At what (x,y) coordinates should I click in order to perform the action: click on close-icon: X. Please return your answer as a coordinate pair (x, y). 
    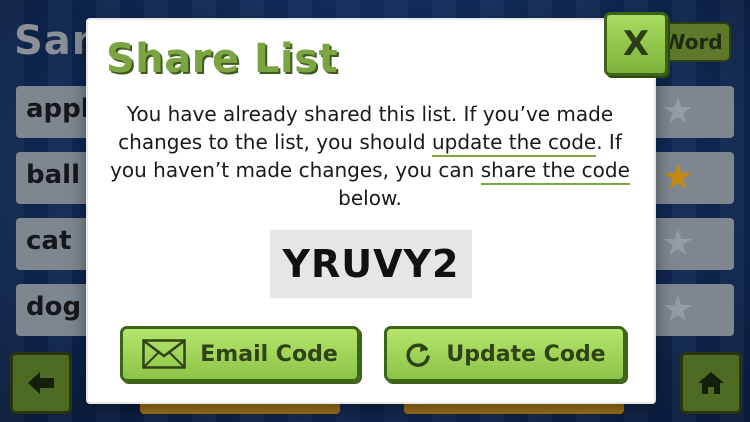
    Looking at the image, I should click on (636, 44).